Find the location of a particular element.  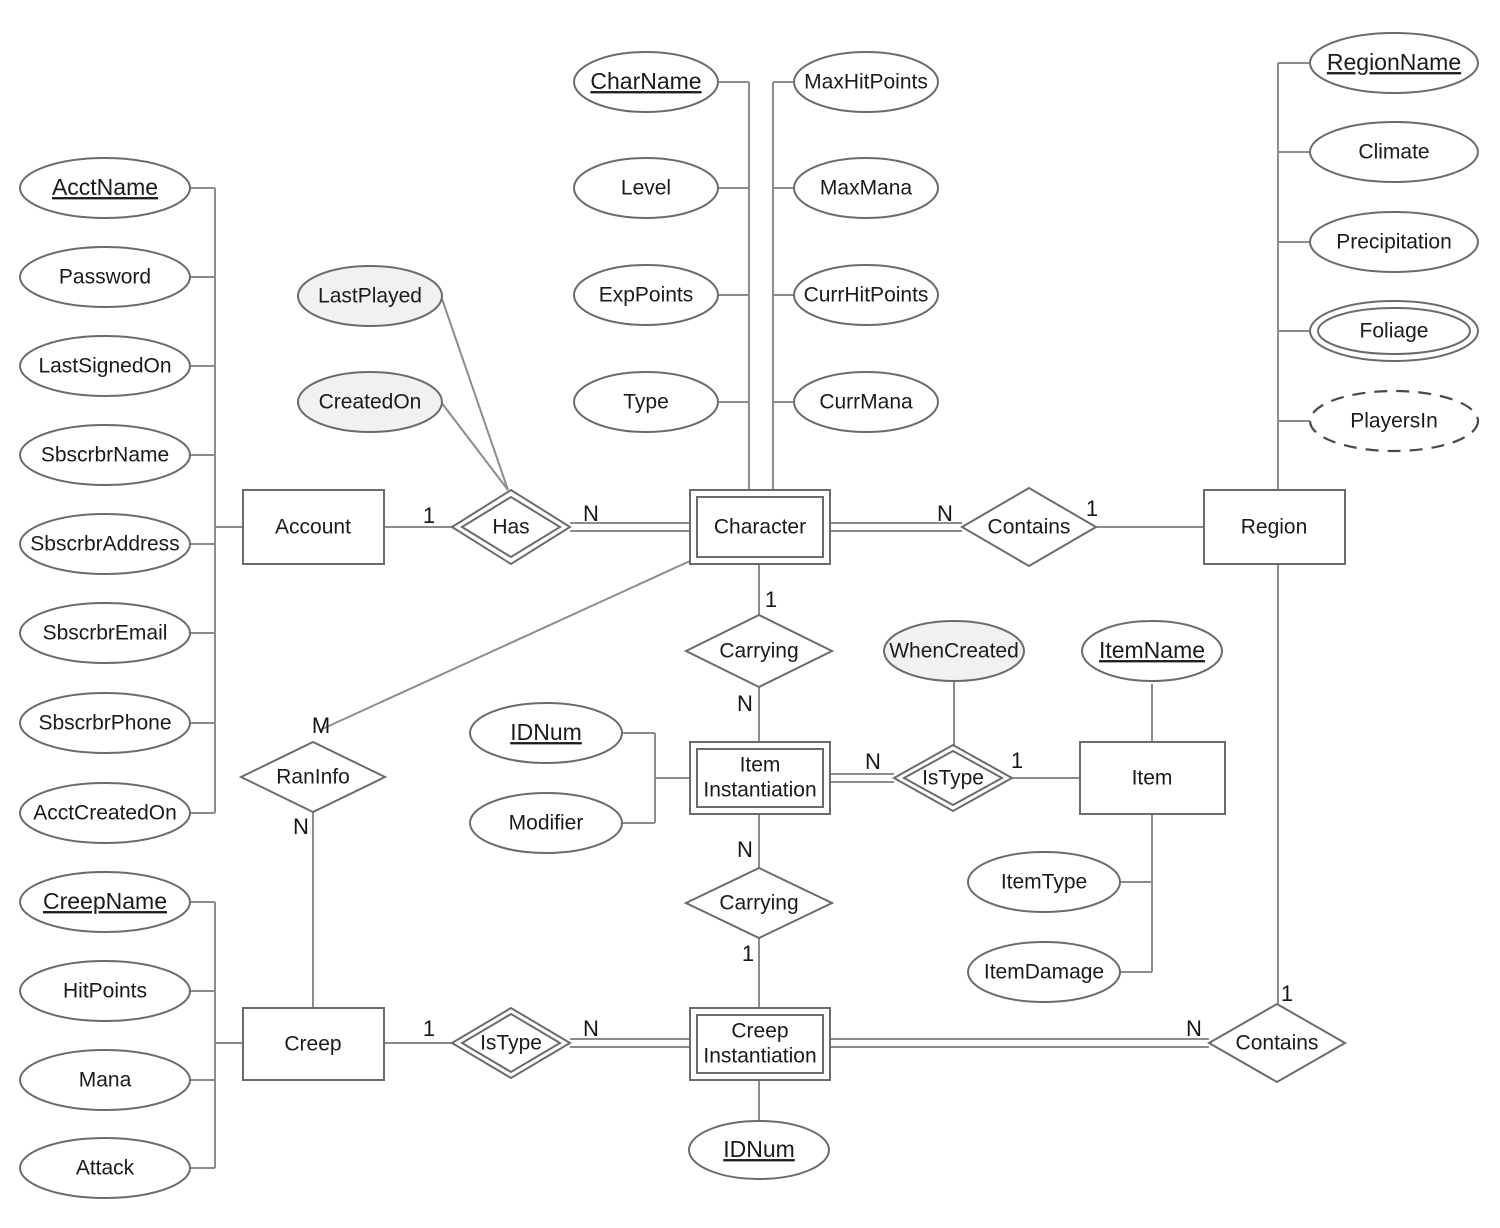

attr-maxhitpoints: MaxHitPoints is located at coordinates (866, 82).